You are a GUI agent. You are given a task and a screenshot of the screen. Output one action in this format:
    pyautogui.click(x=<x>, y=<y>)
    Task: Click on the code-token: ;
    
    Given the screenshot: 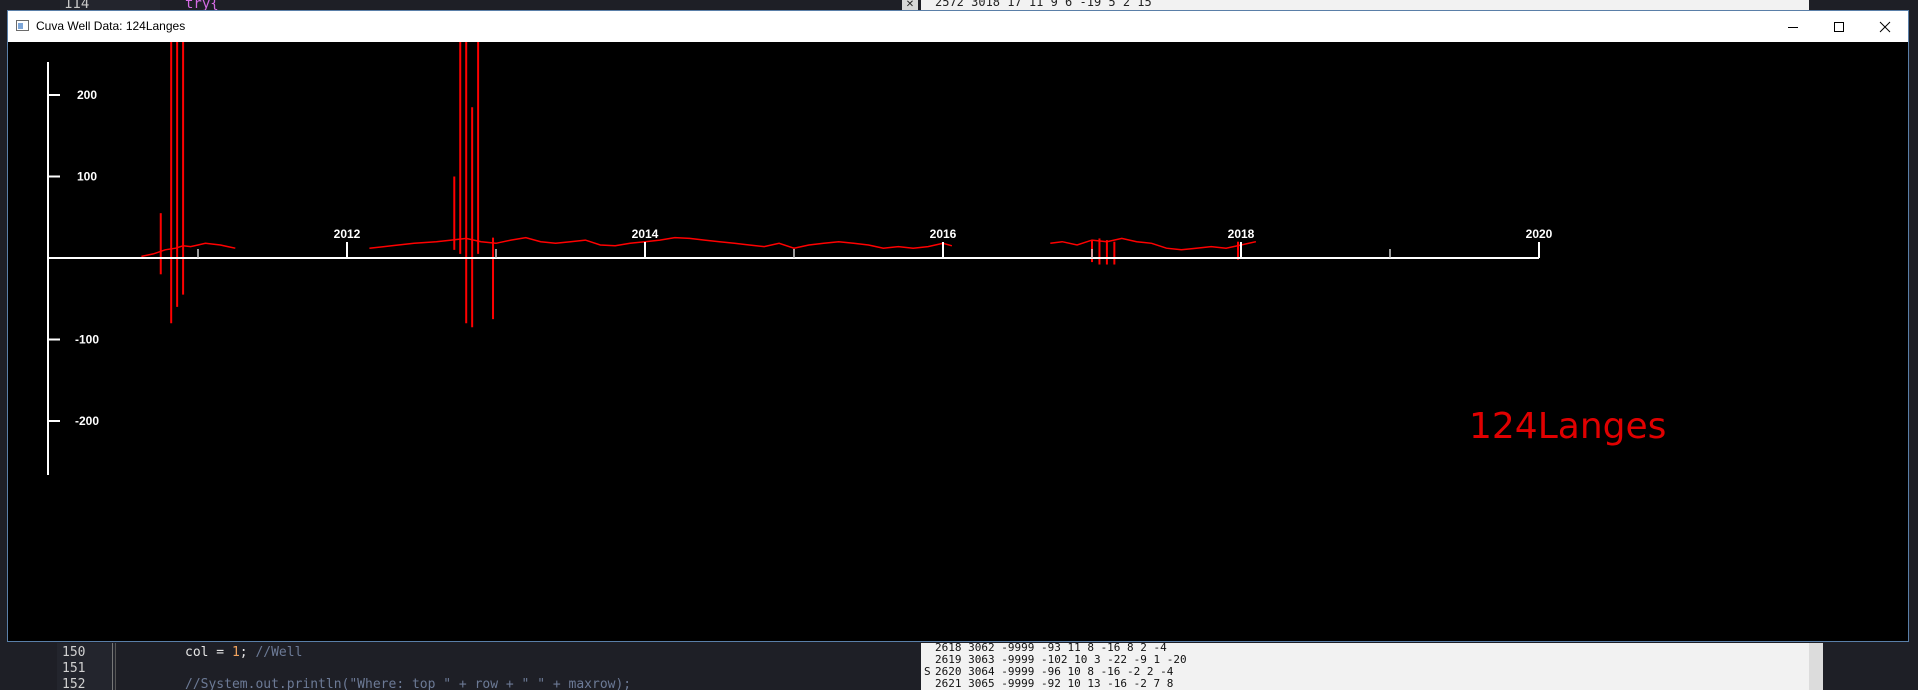 What is the action you would take?
    pyautogui.click(x=247, y=652)
    